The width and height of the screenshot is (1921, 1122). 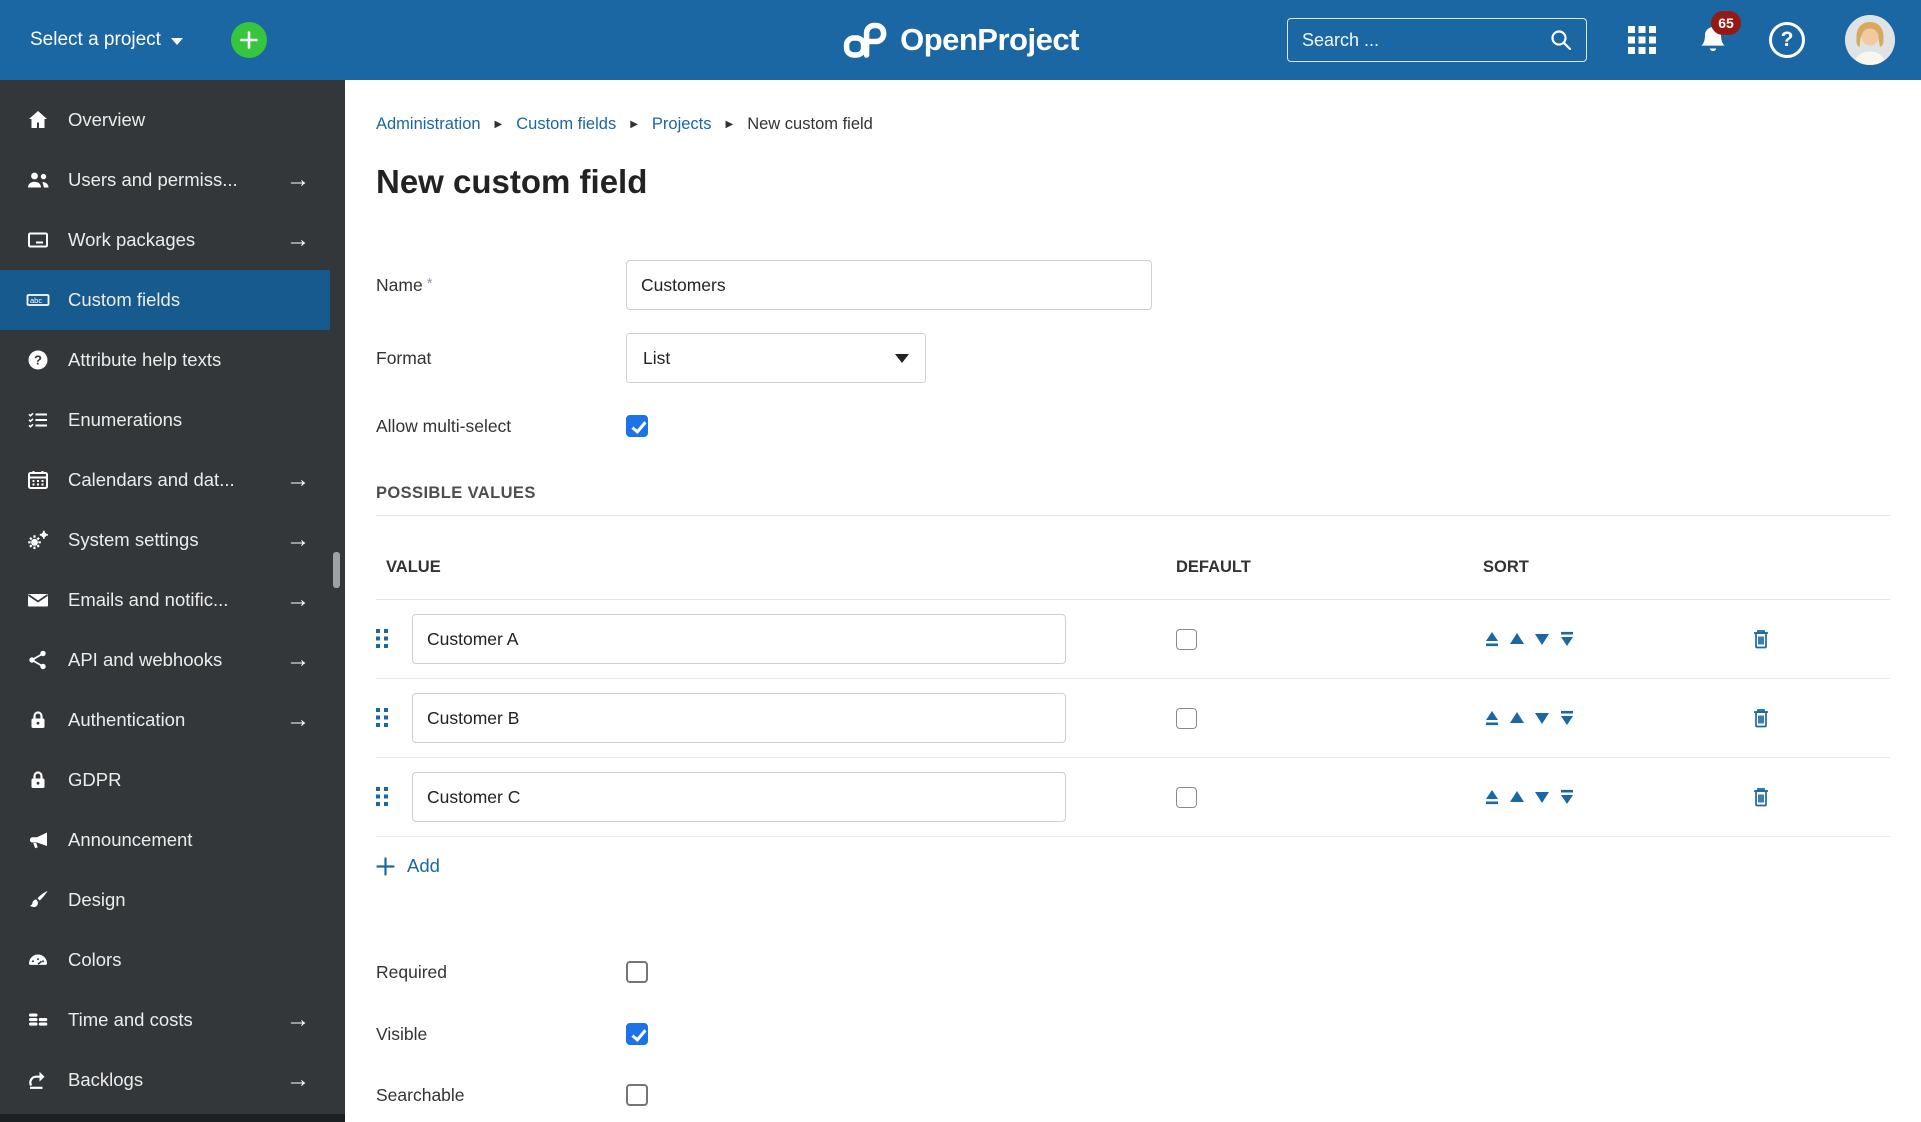 I want to click on searchable-field-row: Searchable, so click(x=1133, y=1095).